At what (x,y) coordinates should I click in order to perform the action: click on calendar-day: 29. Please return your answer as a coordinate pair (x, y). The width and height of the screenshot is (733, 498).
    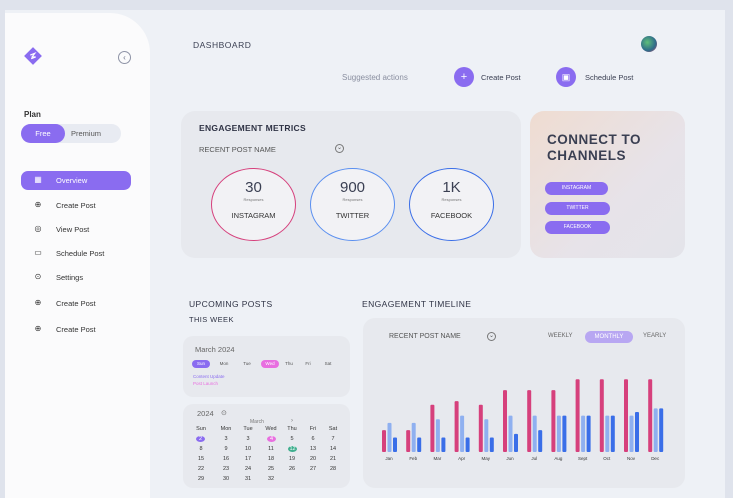
    Looking at the image, I should click on (201, 479).